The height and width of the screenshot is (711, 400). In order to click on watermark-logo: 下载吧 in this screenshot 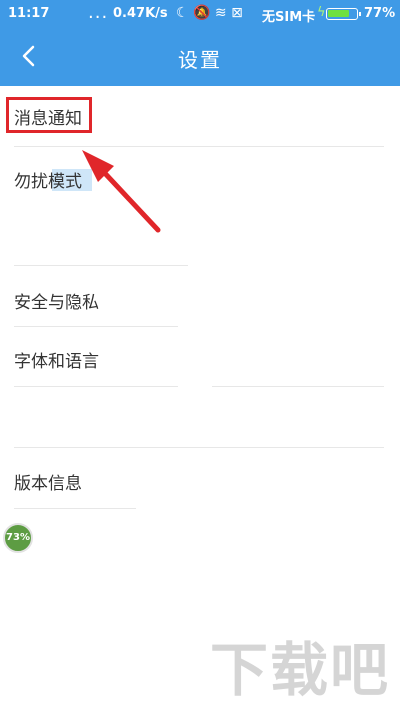, I will do `click(299, 670)`.